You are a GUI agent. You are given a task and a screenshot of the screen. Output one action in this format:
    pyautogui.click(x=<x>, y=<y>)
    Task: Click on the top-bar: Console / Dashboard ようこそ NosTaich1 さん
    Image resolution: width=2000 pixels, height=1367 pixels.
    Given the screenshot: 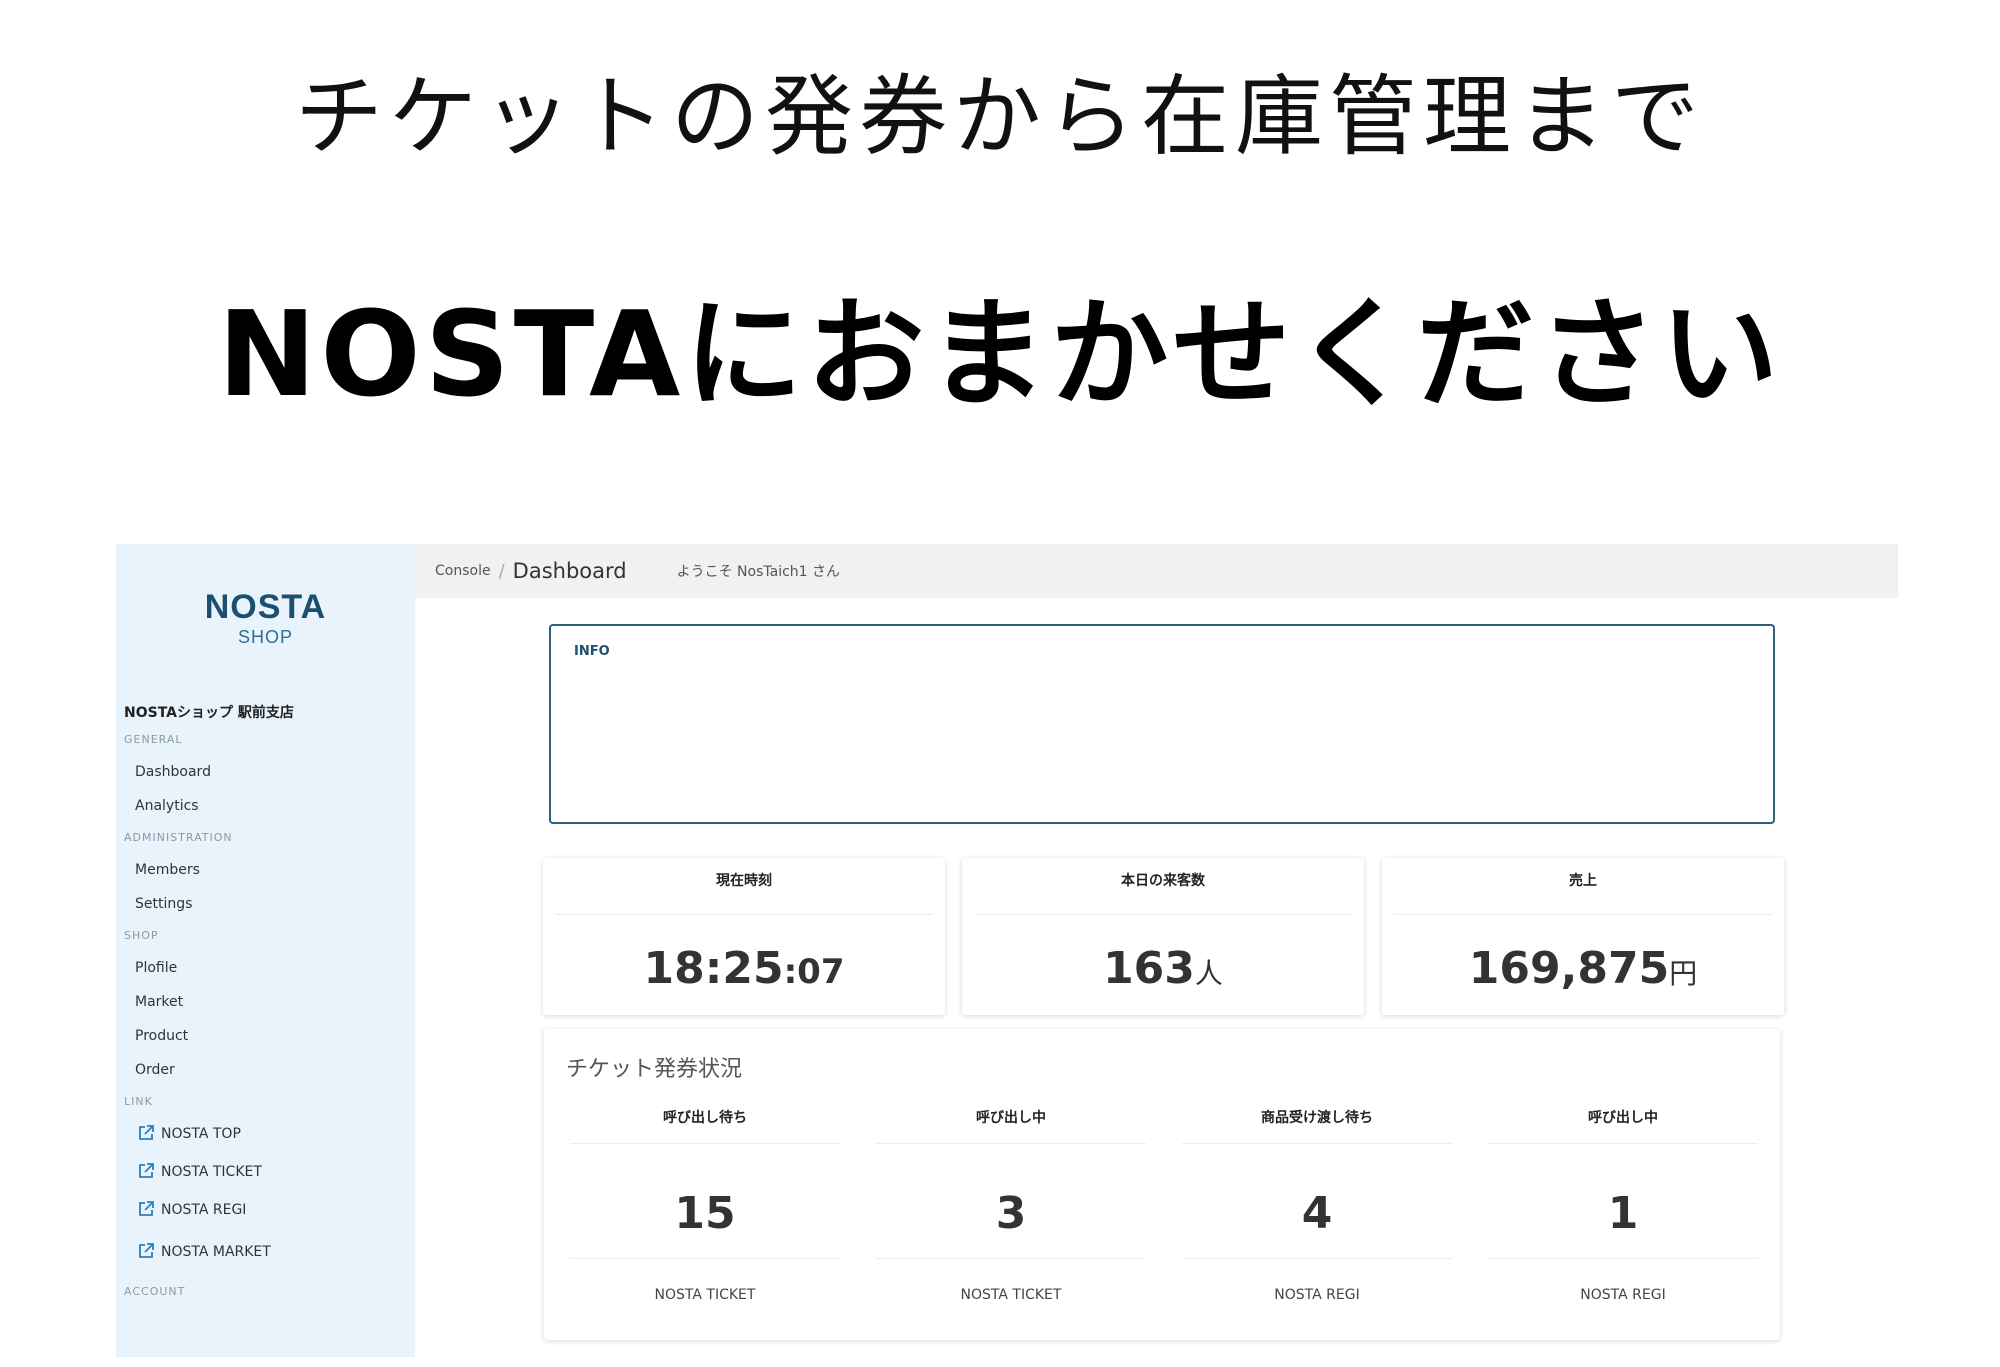 What is the action you would take?
    pyautogui.click(x=1156, y=571)
    